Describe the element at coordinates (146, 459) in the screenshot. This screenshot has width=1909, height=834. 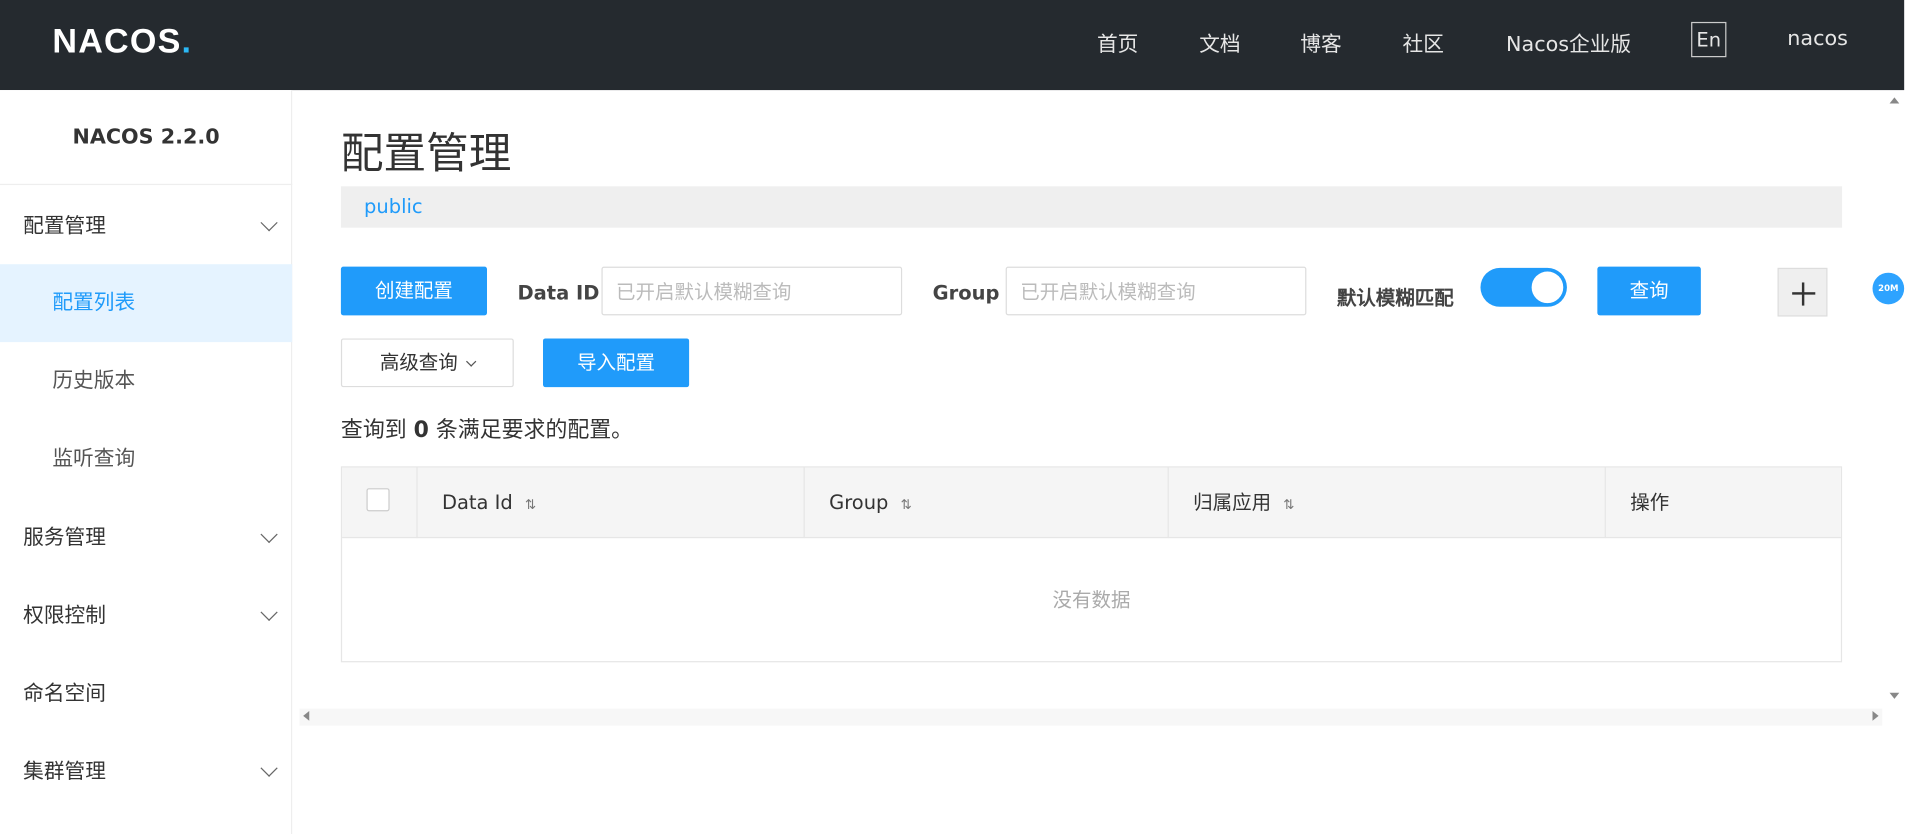
I see `sidebar-item-listener-query: 监听查询` at that location.